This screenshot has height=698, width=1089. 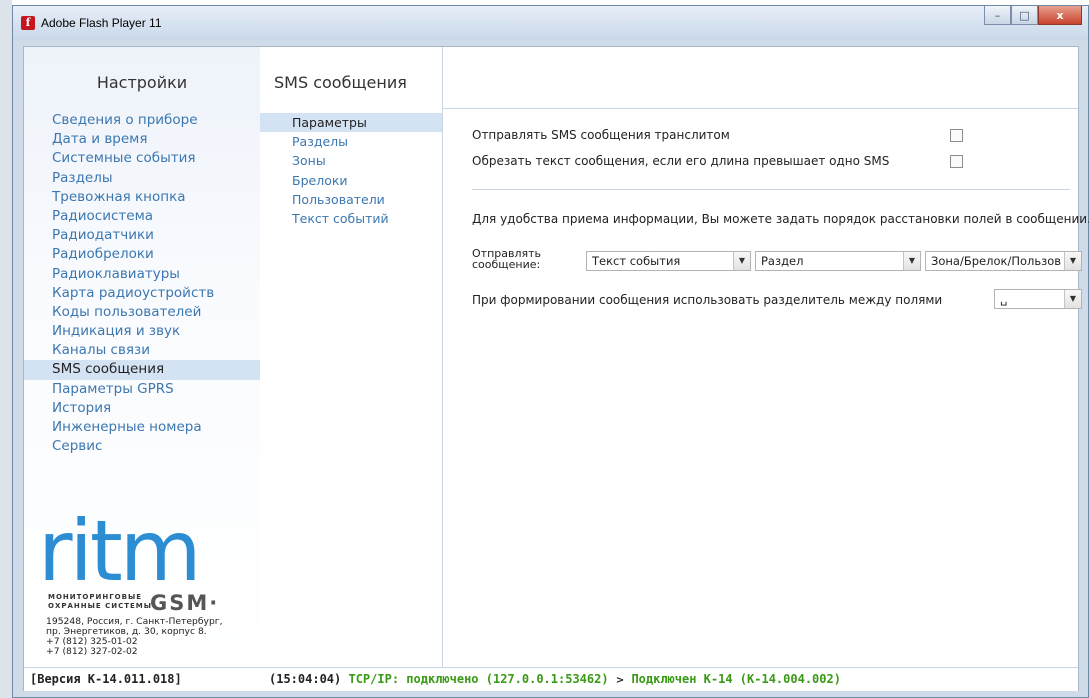 What do you see at coordinates (506, 264) in the screenshot?
I see `send-label-line2: сообщение:` at bounding box center [506, 264].